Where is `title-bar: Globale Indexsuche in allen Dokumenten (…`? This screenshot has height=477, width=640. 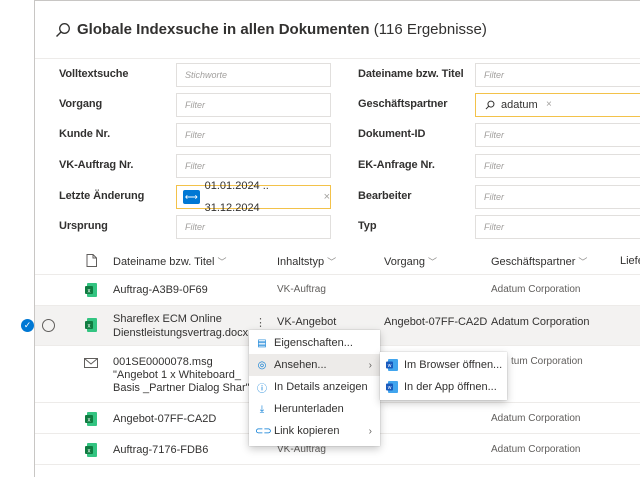 title-bar: Globale Indexsuche in allen Dokumenten (… is located at coordinates (337, 30).